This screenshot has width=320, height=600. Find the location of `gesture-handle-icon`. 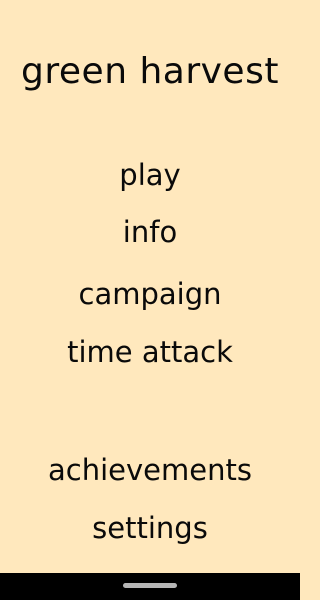

gesture-handle-icon is located at coordinates (150, 585).